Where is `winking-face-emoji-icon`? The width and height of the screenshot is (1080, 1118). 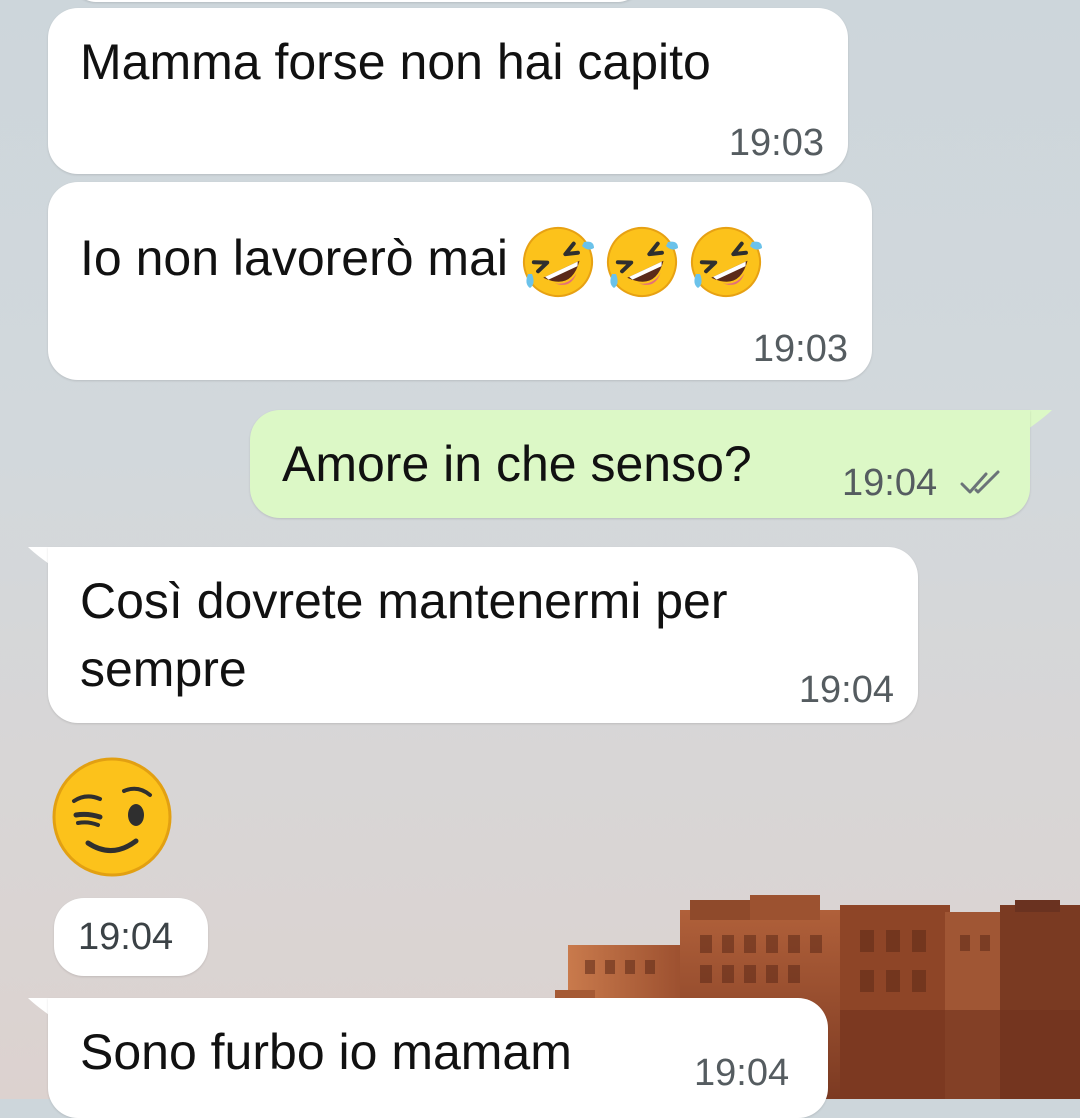 winking-face-emoji-icon is located at coordinates (112, 817).